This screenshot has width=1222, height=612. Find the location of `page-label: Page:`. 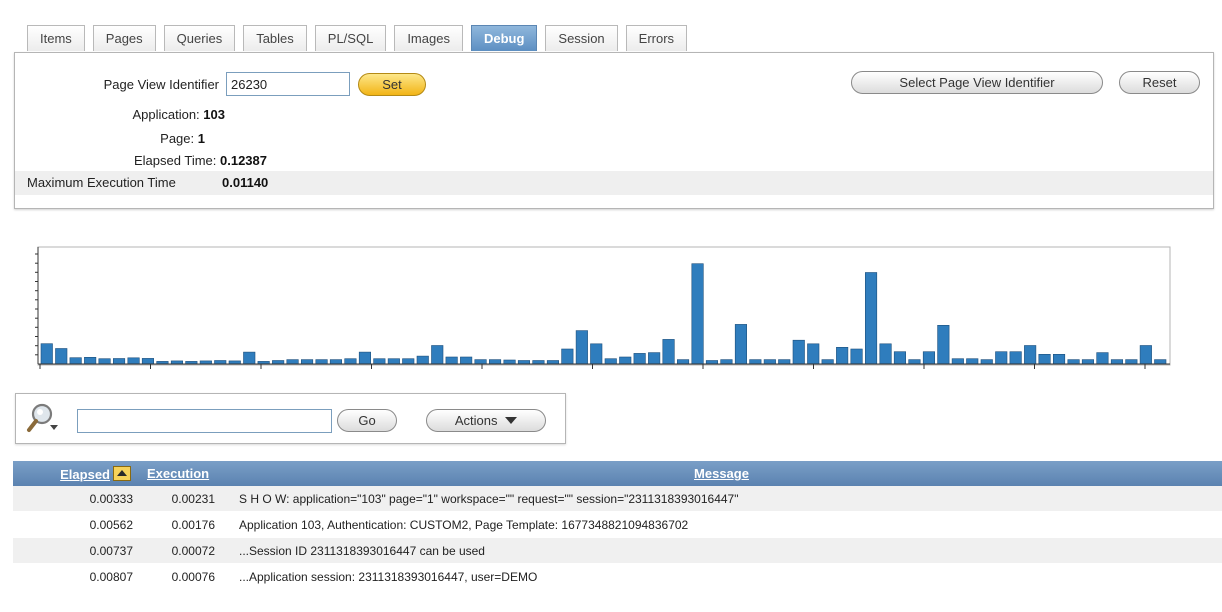

page-label: Page: is located at coordinates (177, 138).